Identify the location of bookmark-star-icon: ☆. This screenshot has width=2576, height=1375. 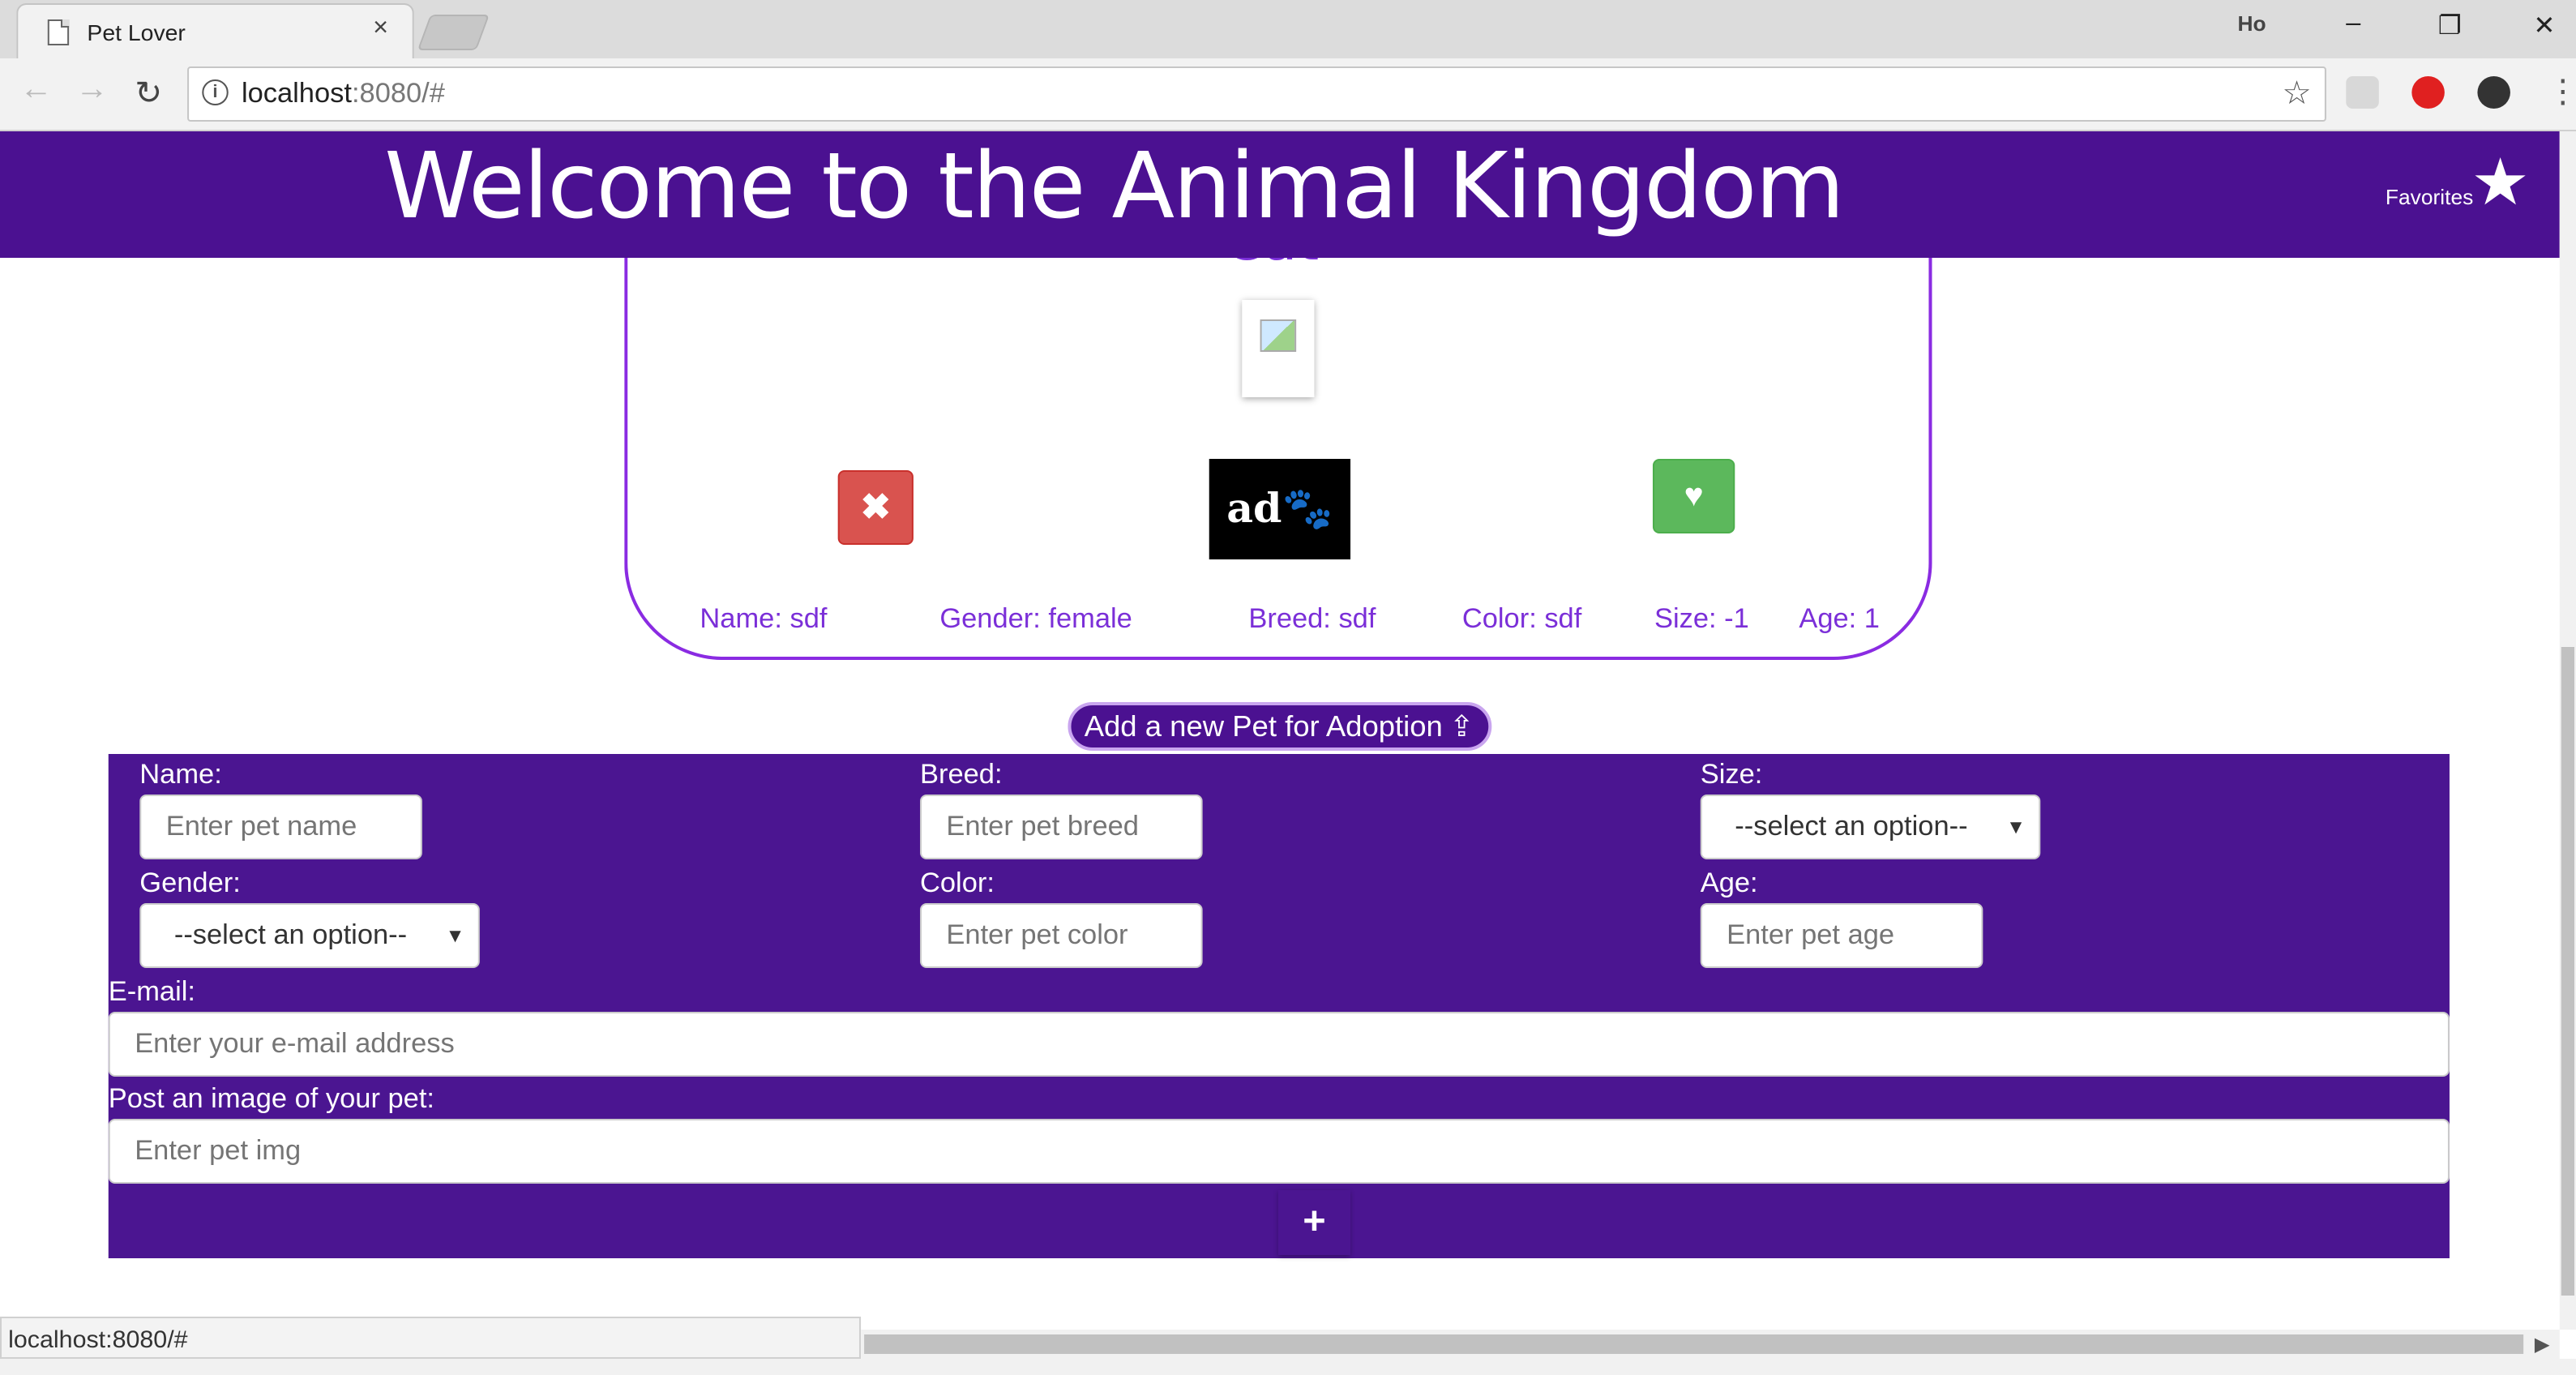
(2296, 93).